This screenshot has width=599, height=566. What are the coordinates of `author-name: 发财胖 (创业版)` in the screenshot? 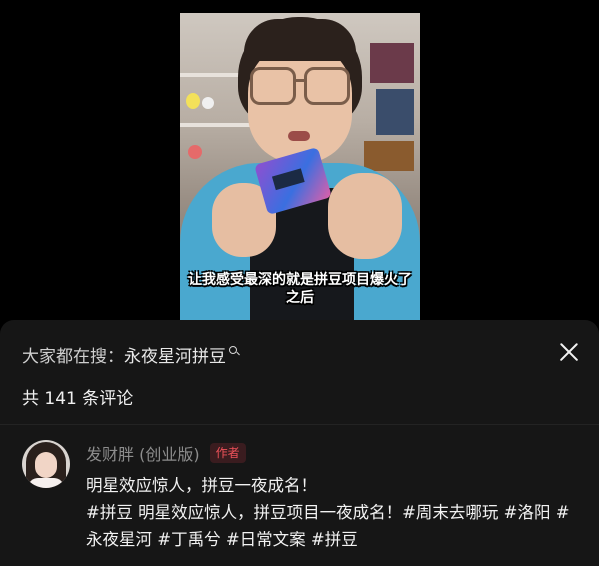 It's located at (143, 453).